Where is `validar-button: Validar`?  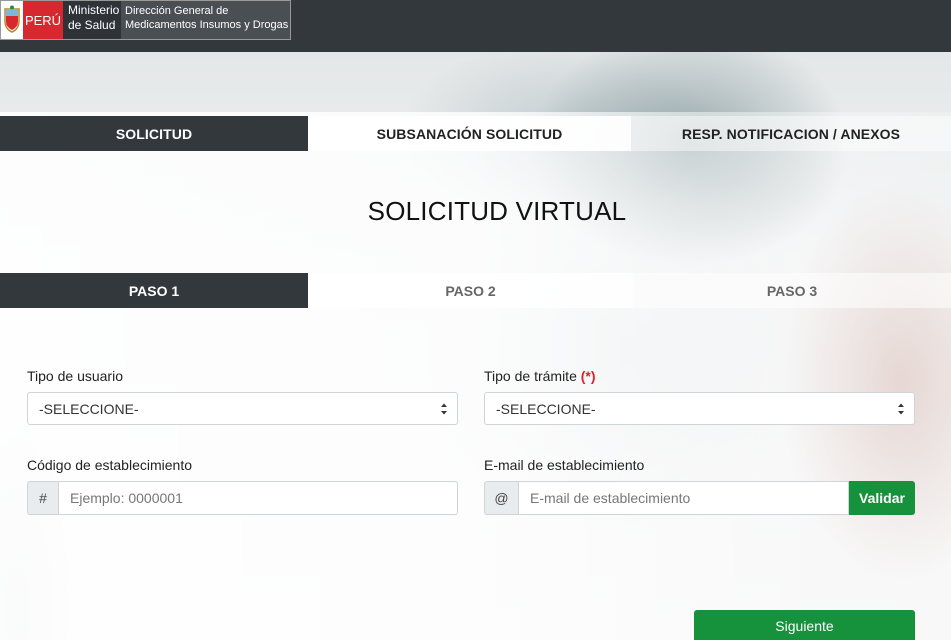 validar-button: Validar is located at coordinates (882, 498).